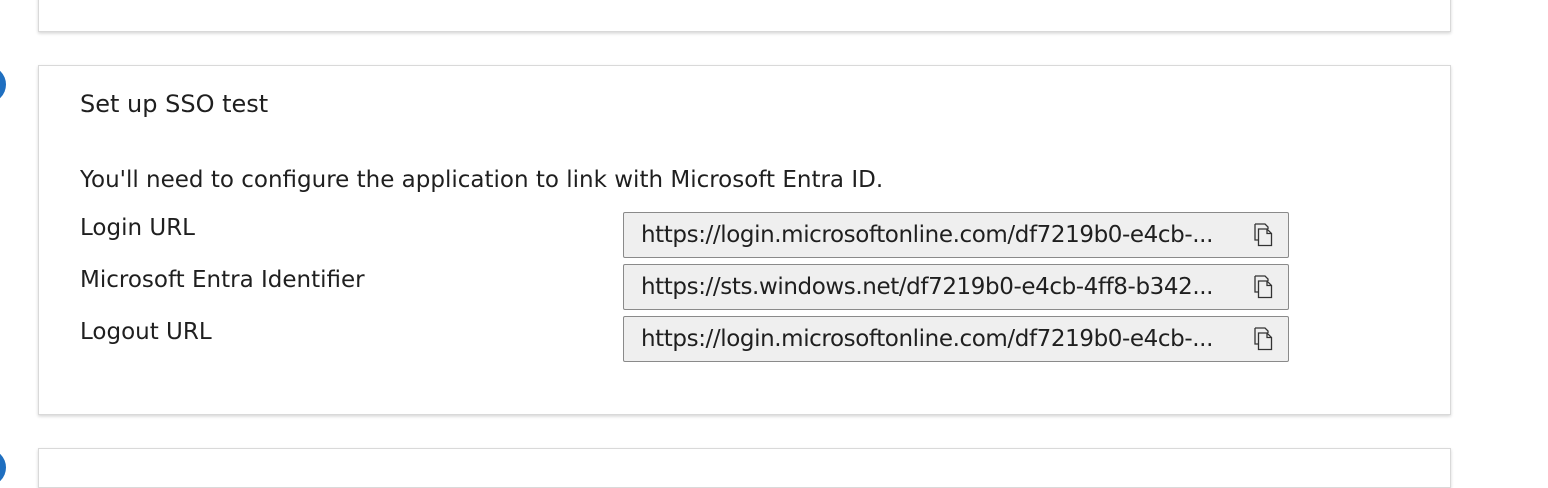 The image size is (1548, 488). What do you see at coordinates (3, 84) in the screenshot?
I see `step-indicator` at bounding box center [3, 84].